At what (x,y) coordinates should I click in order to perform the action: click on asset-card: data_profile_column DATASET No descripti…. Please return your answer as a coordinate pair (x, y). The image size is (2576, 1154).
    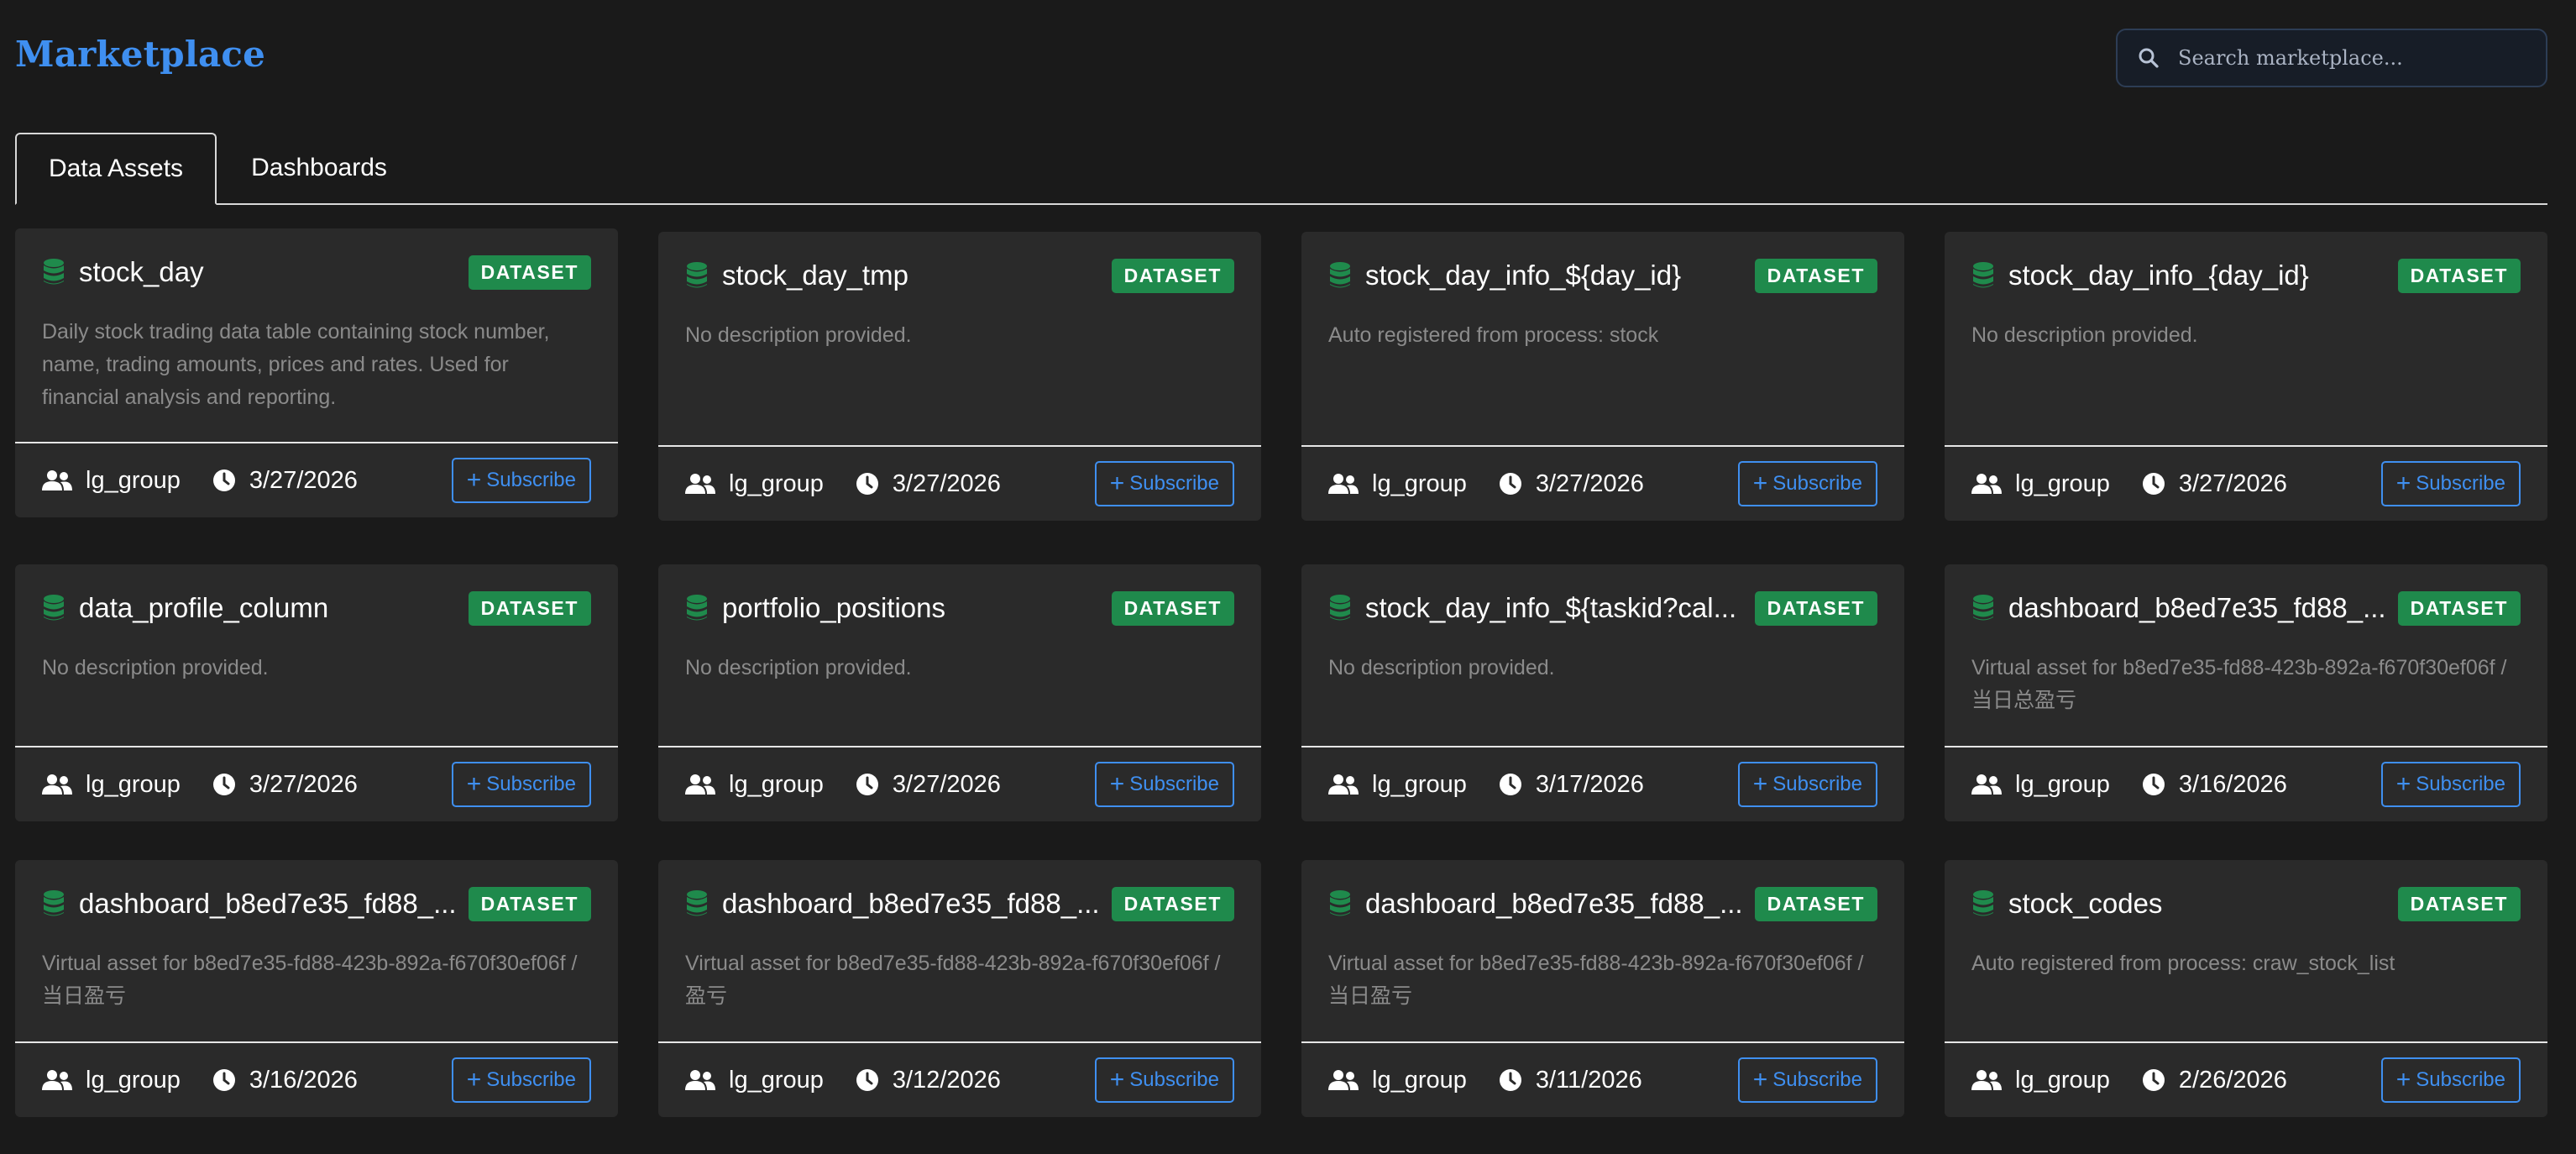
    Looking at the image, I should click on (316, 692).